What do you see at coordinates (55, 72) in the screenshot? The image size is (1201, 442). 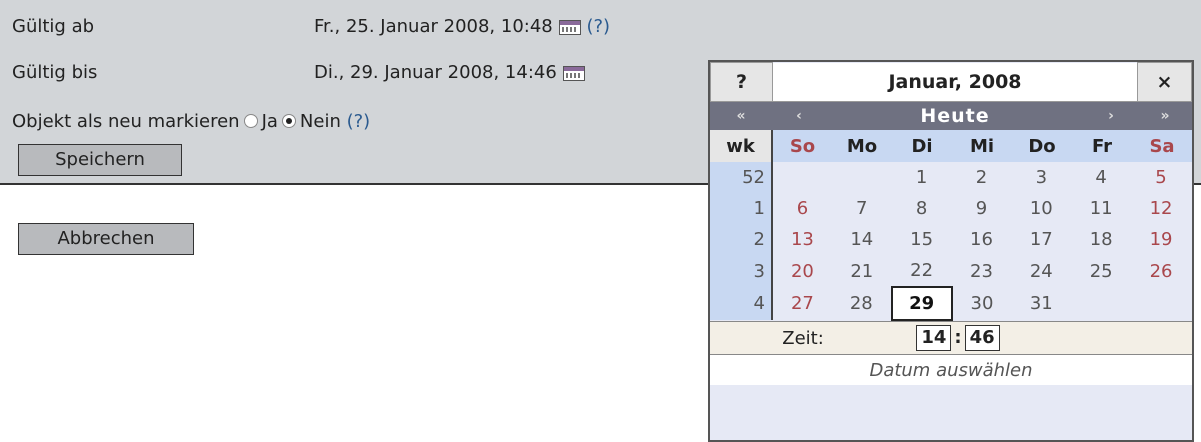 I see `valid-to-label: Gültig bis` at bounding box center [55, 72].